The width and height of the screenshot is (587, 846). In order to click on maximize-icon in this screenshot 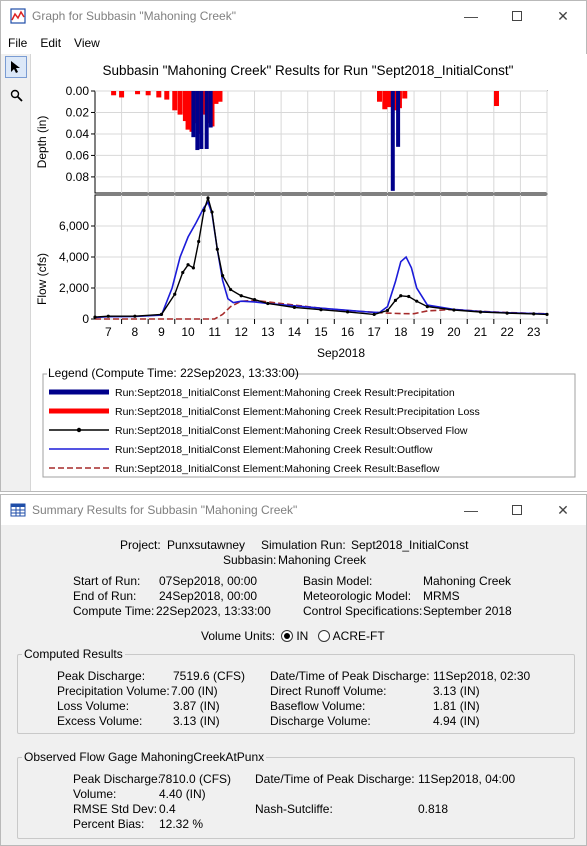, I will do `click(517, 16)`.